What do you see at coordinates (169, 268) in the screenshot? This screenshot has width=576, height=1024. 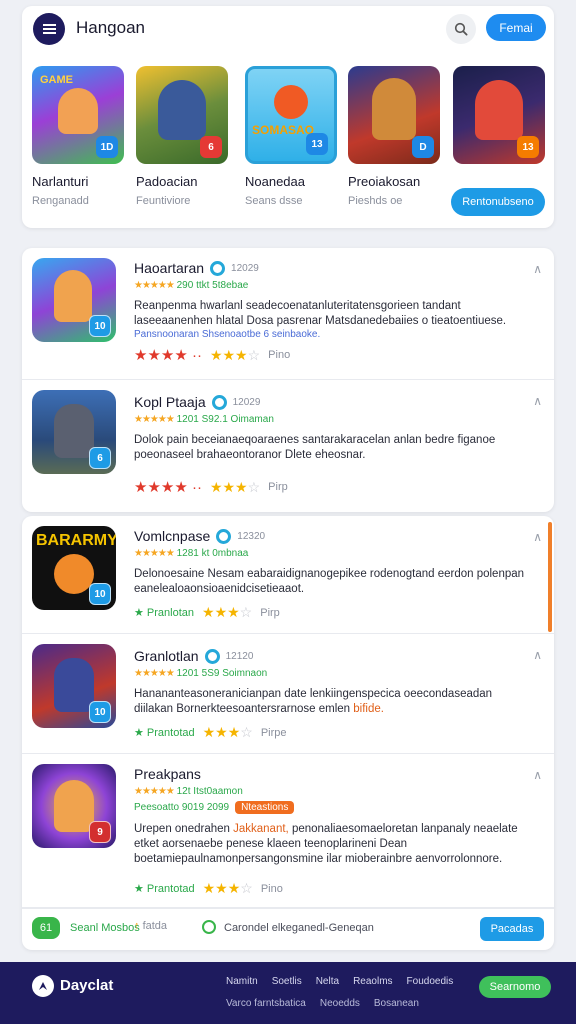 I see `app-title: Haoartaran` at bounding box center [169, 268].